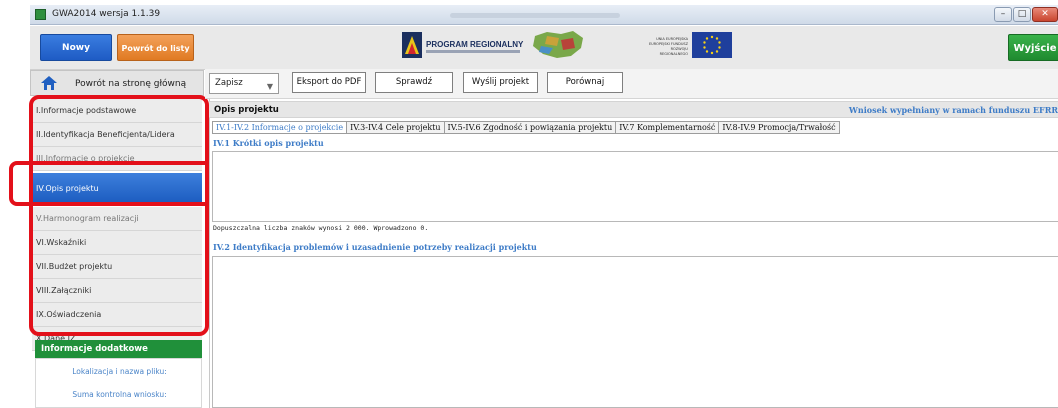 Image resolution: width=1058 pixels, height=408 pixels. Describe the element at coordinates (119, 371) in the screenshot. I see `file-location-label: Lokalizacja i nazwa pliku:` at that location.